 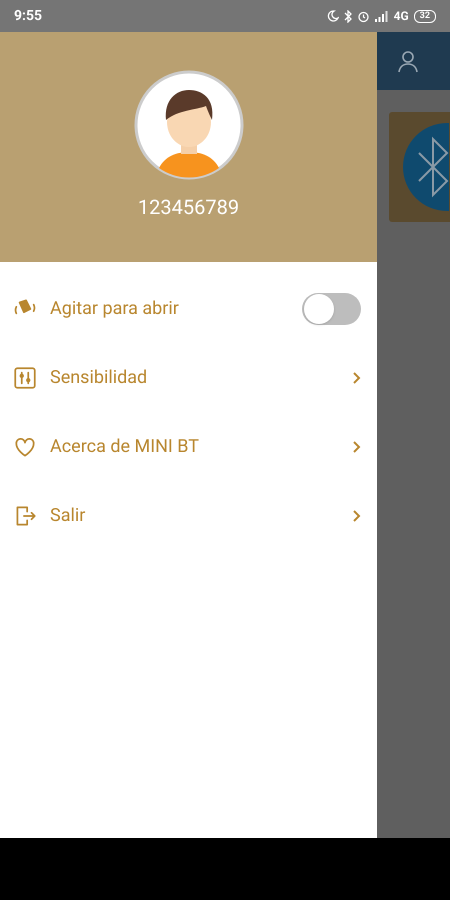 I want to click on menu-item-label: Agitar para abrir, so click(x=115, y=309).